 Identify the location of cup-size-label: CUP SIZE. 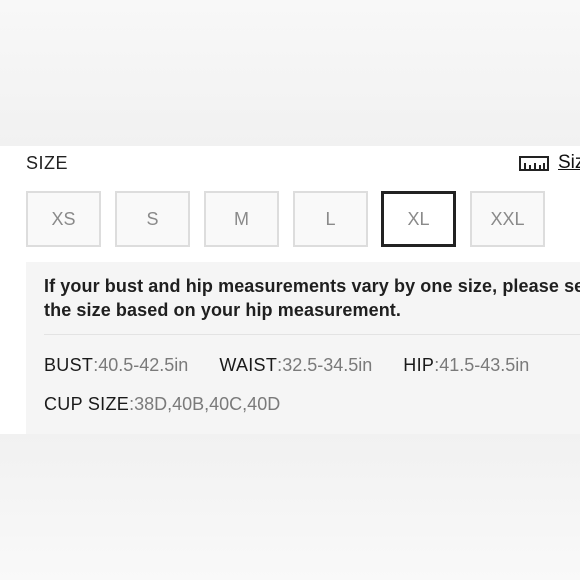
(87, 404).